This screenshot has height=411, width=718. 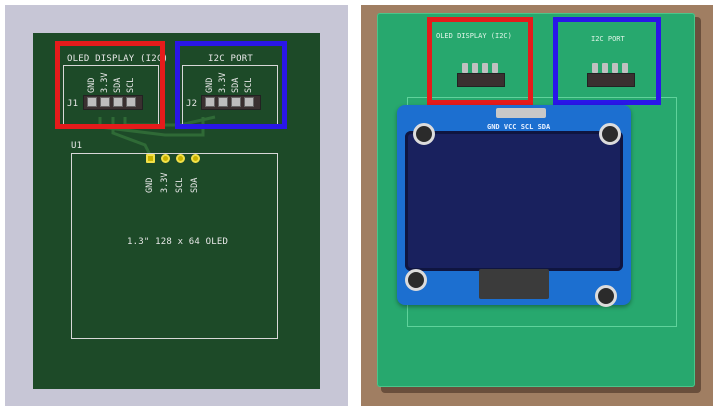 What do you see at coordinates (480, 61) in the screenshot?
I see `photo-left-highlight-box` at bounding box center [480, 61].